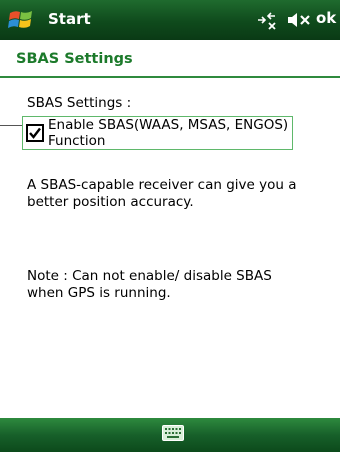 This screenshot has height=452, width=340. I want to click on connectivity-icon, so click(267, 20).